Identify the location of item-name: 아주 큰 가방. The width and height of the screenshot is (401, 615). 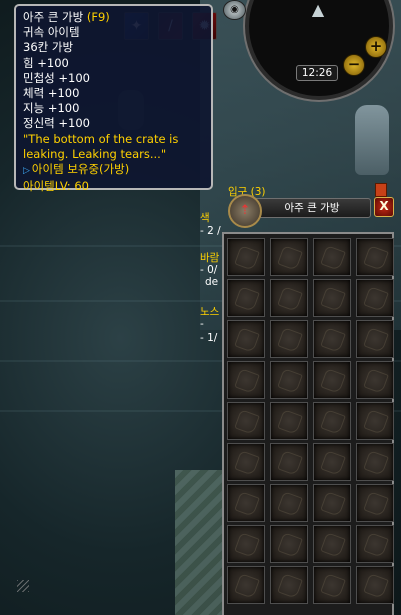
(53, 17).